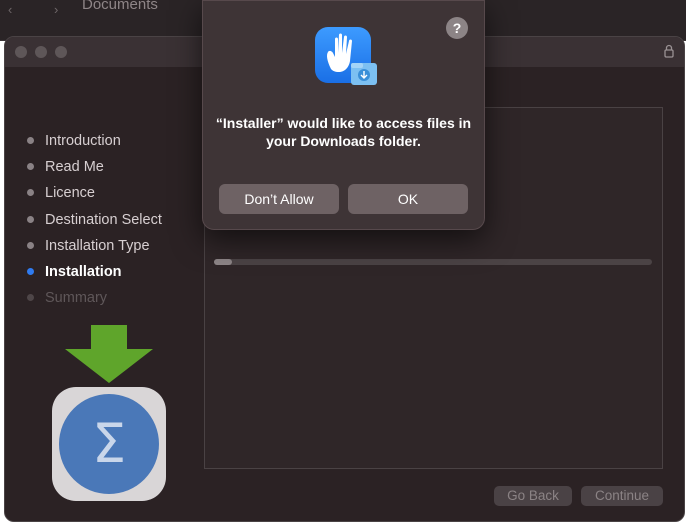  I want to click on step-installation-type: Installation Type, so click(93, 249).